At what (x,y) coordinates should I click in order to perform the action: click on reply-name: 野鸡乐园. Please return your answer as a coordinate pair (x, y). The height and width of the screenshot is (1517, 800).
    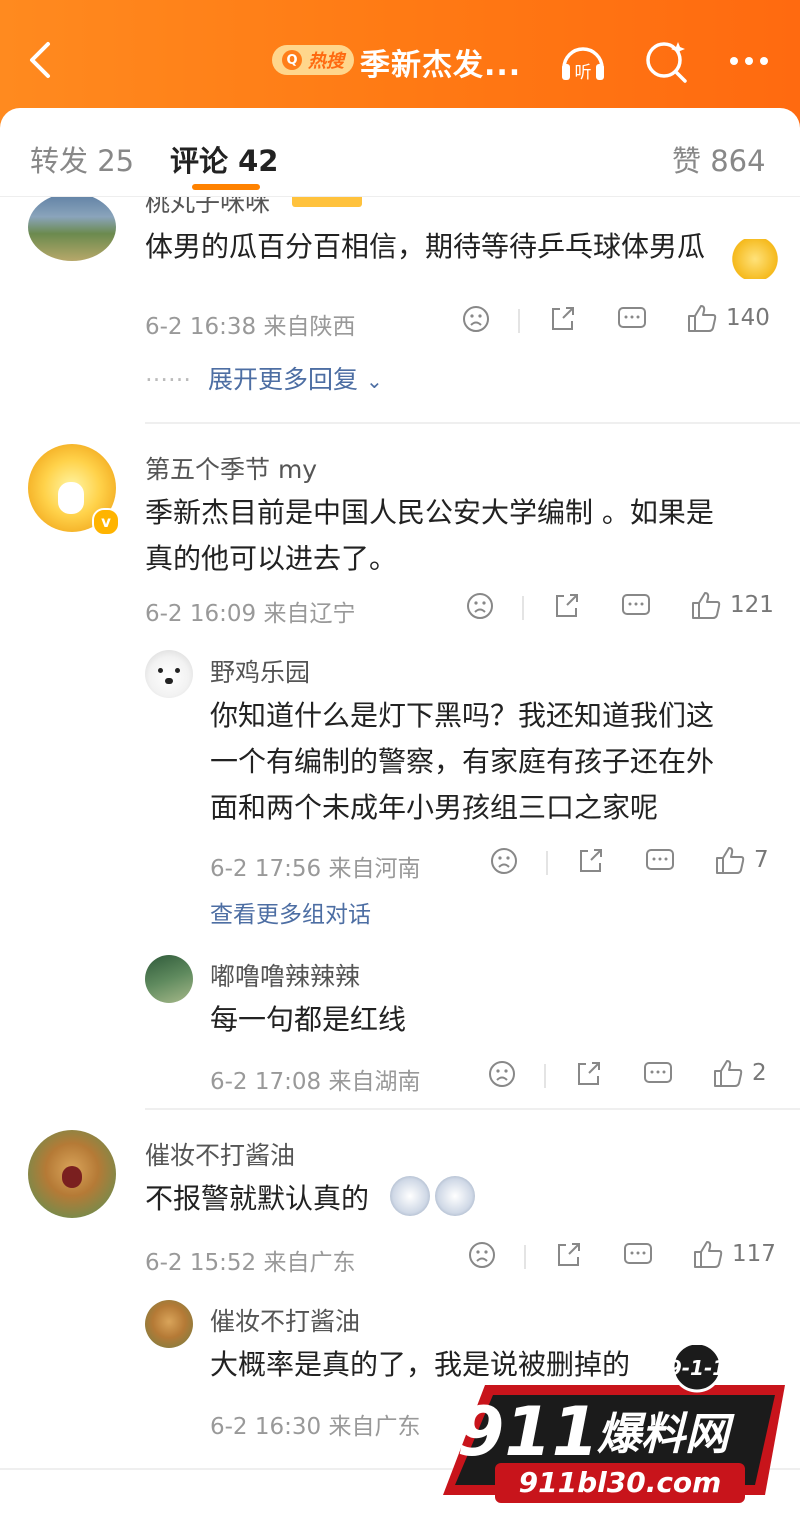
    Looking at the image, I should click on (260, 671).